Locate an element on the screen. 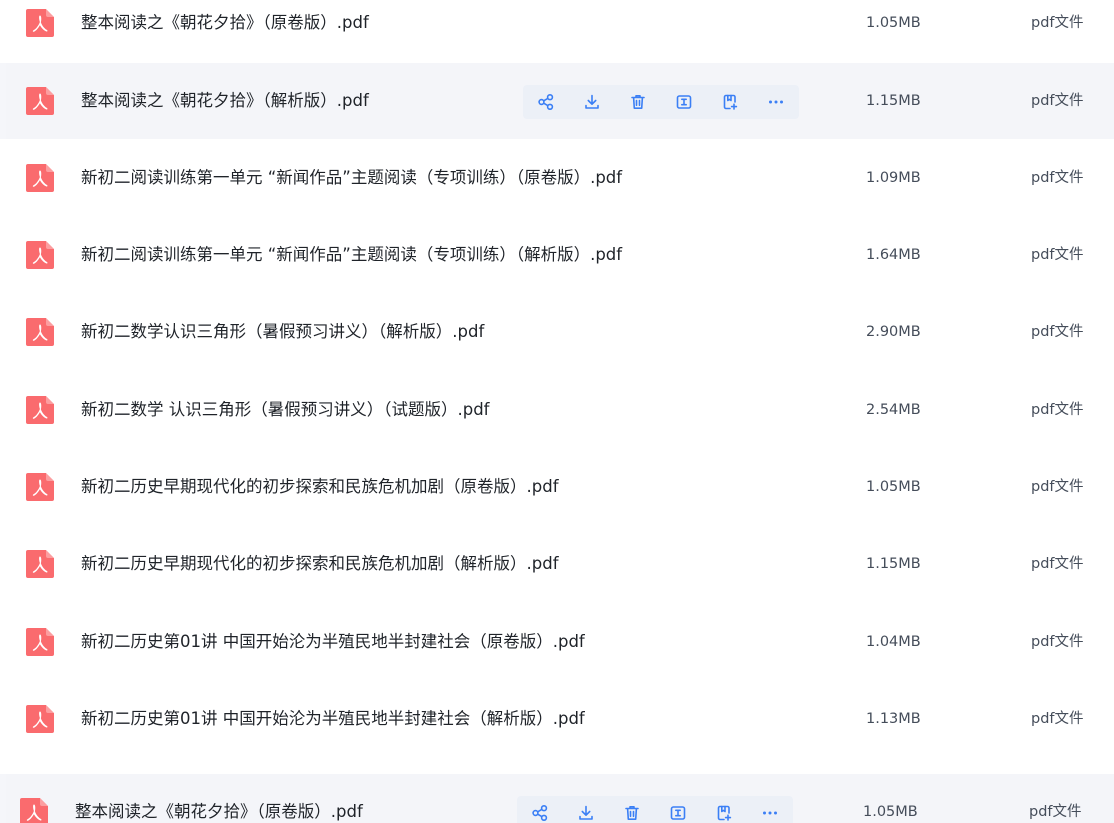 The height and width of the screenshot is (823, 1114). file-size: 2.54MB is located at coordinates (893, 410).